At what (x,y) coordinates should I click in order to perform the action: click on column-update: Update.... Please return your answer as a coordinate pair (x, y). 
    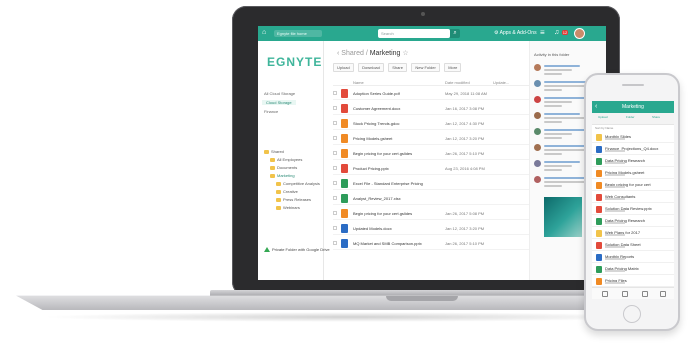
    Looking at the image, I should click on (501, 82).